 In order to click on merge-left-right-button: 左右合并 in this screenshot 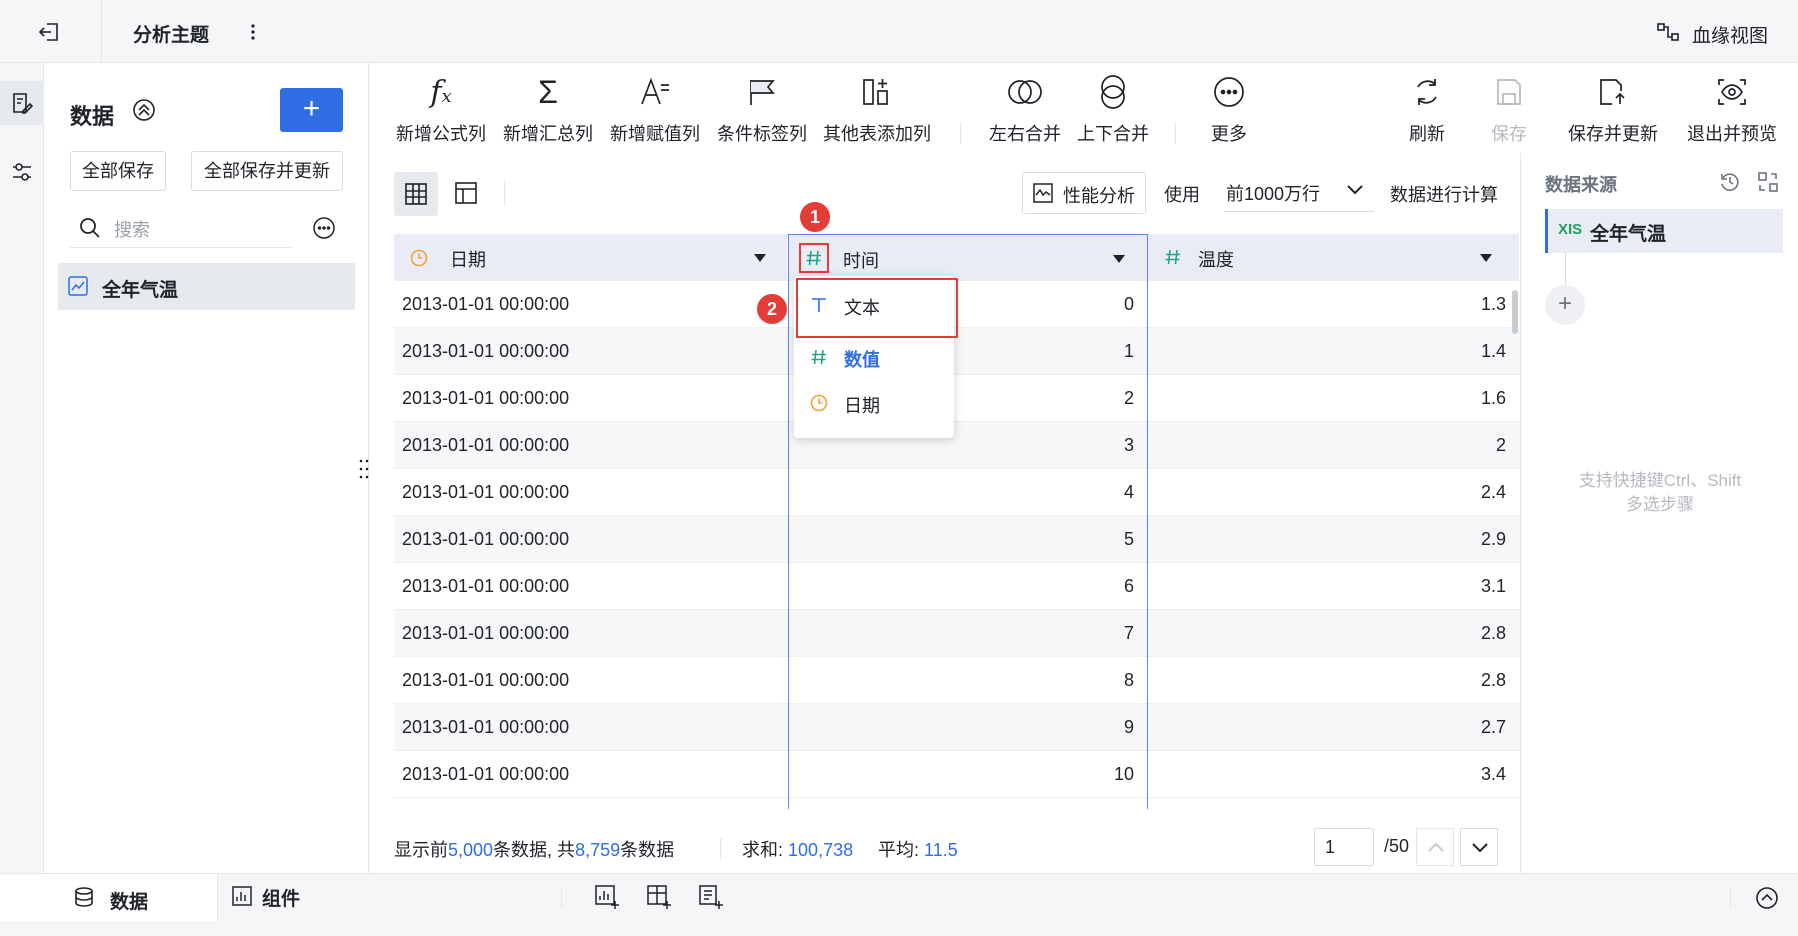, I will do `click(1025, 111)`.